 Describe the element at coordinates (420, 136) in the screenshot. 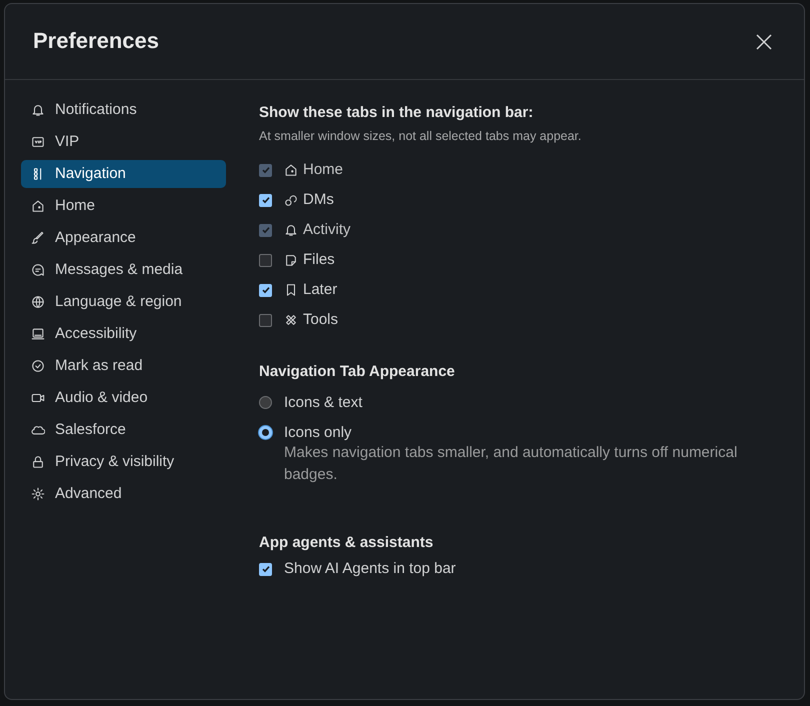

I see `hint-text: At smaller window sizes, not all selected tabs may appear.` at that location.